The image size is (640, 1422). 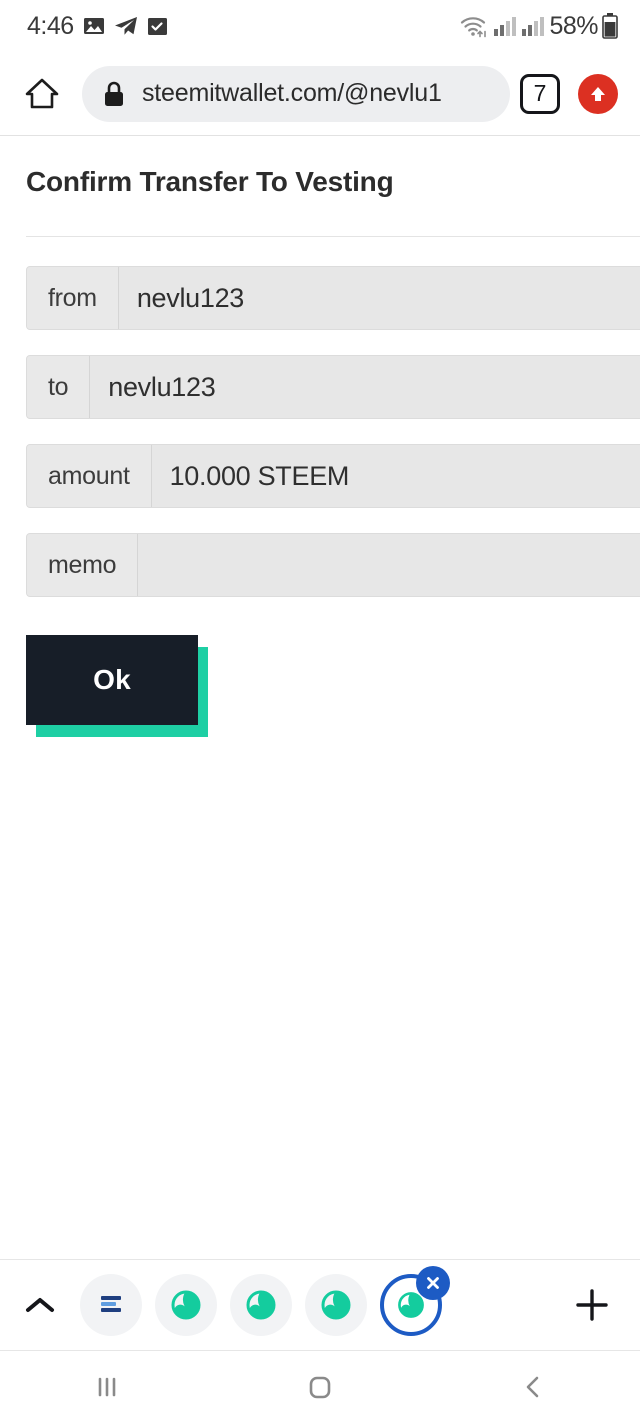 I want to click on ok-button-wrap: Ok, so click(x=117, y=686).